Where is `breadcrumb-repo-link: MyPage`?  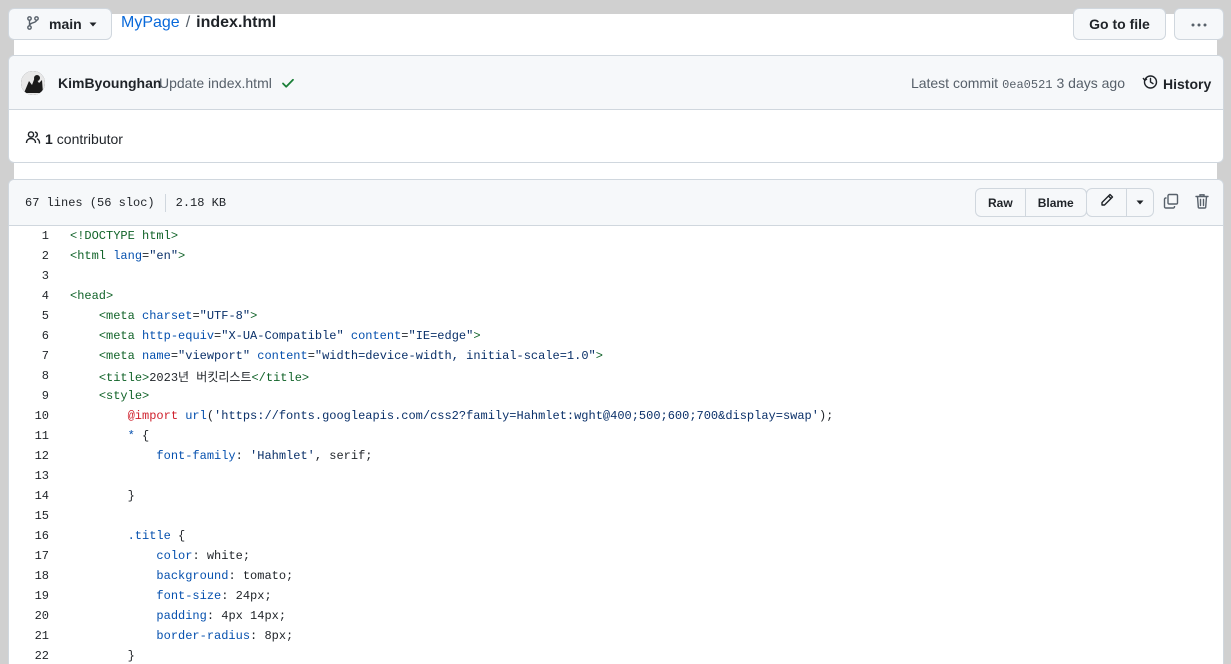 breadcrumb-repo-link: MyPage is located at coordinates (150, 23).